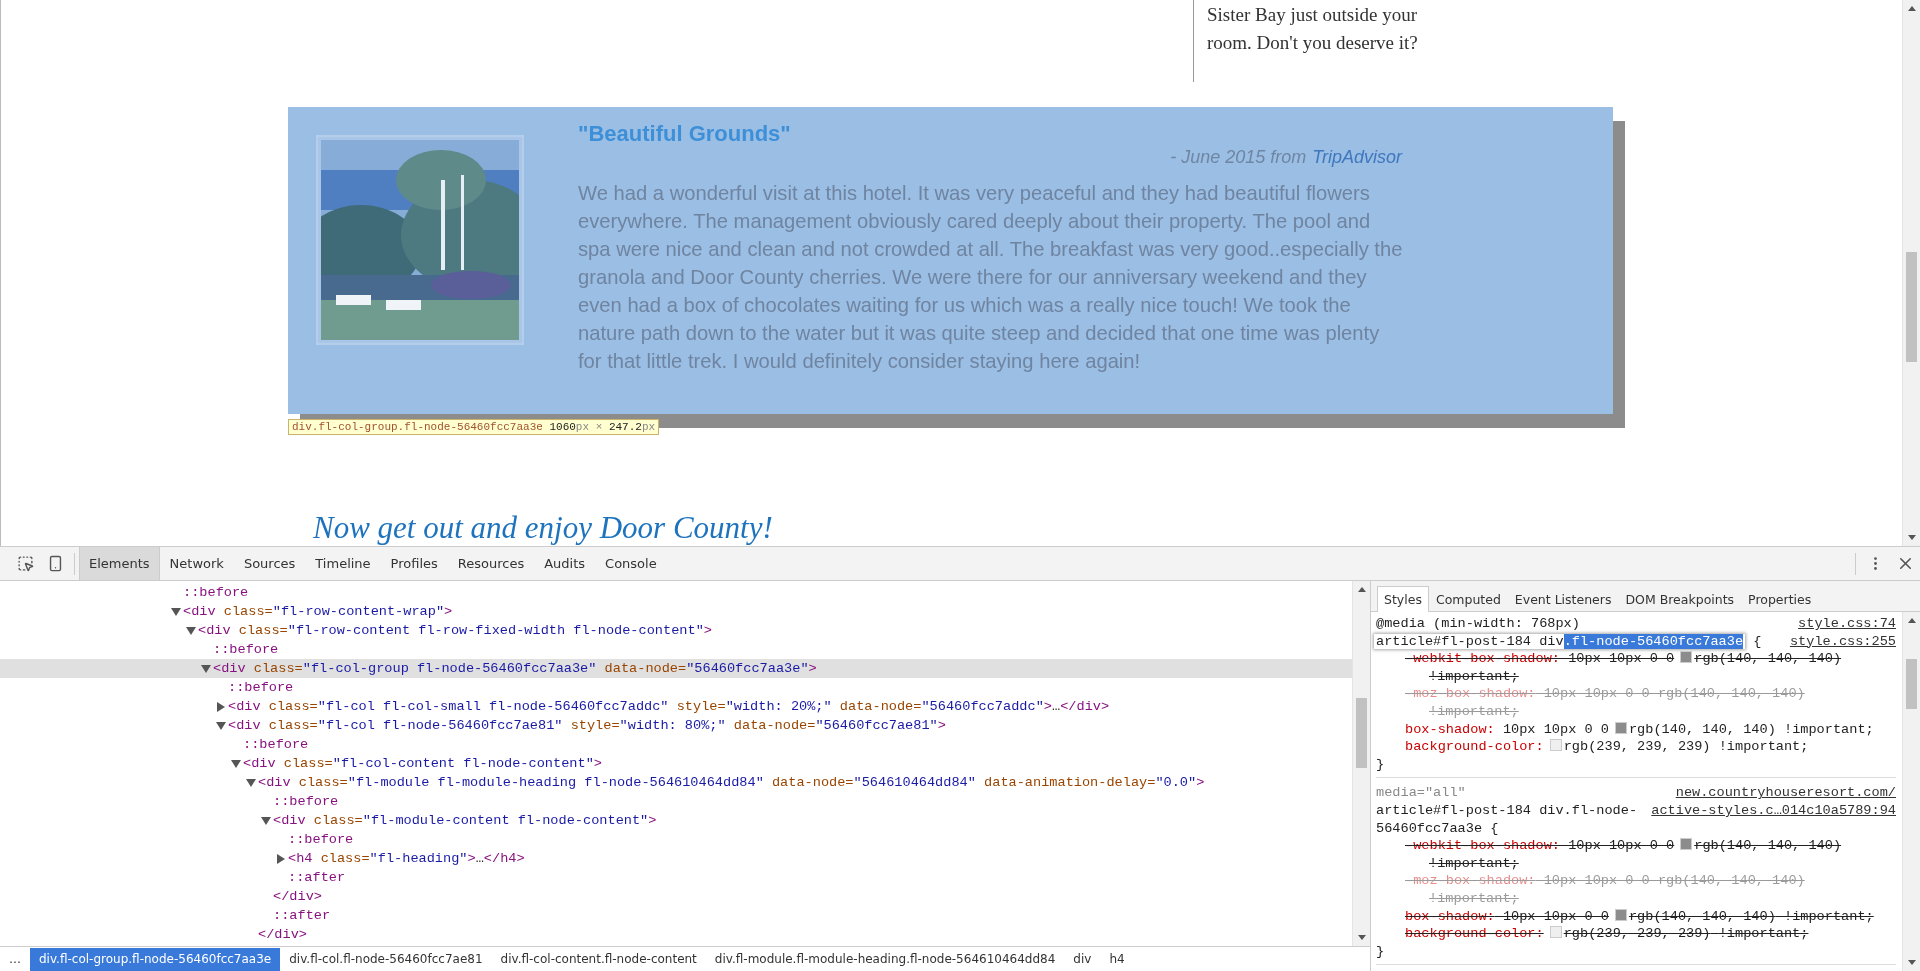  Describe the element at coordinates (406, 858) in the screenshot. I see `code-line: <h4 class="fl-heading">…</h4>` at that location.